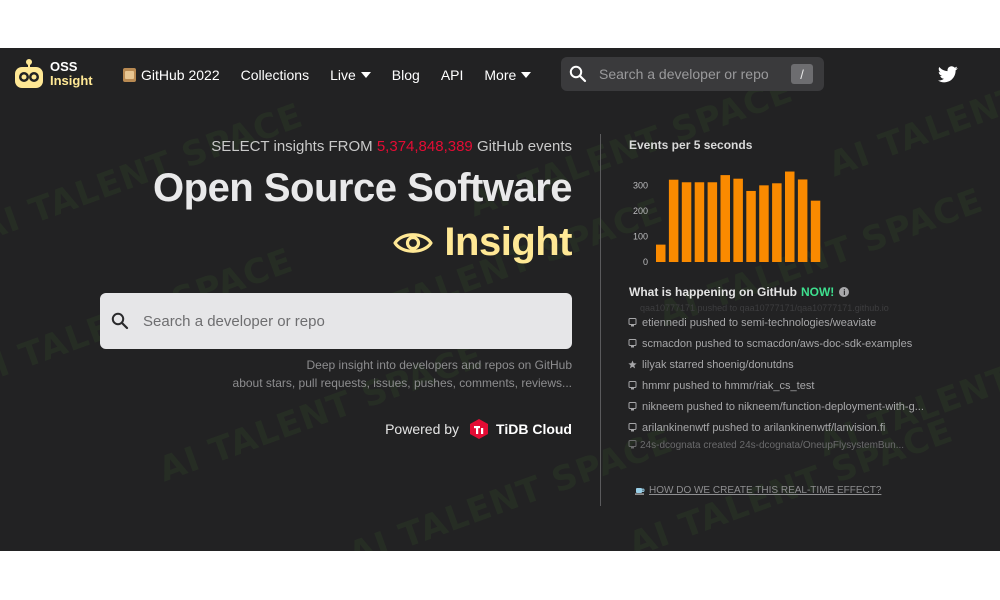 The width and height of the screenshot is (1000, 600). What do you see at coordinates (343, 75) in the screenshot?
I see `nav-label: Live` at bounding box center [343, 75].